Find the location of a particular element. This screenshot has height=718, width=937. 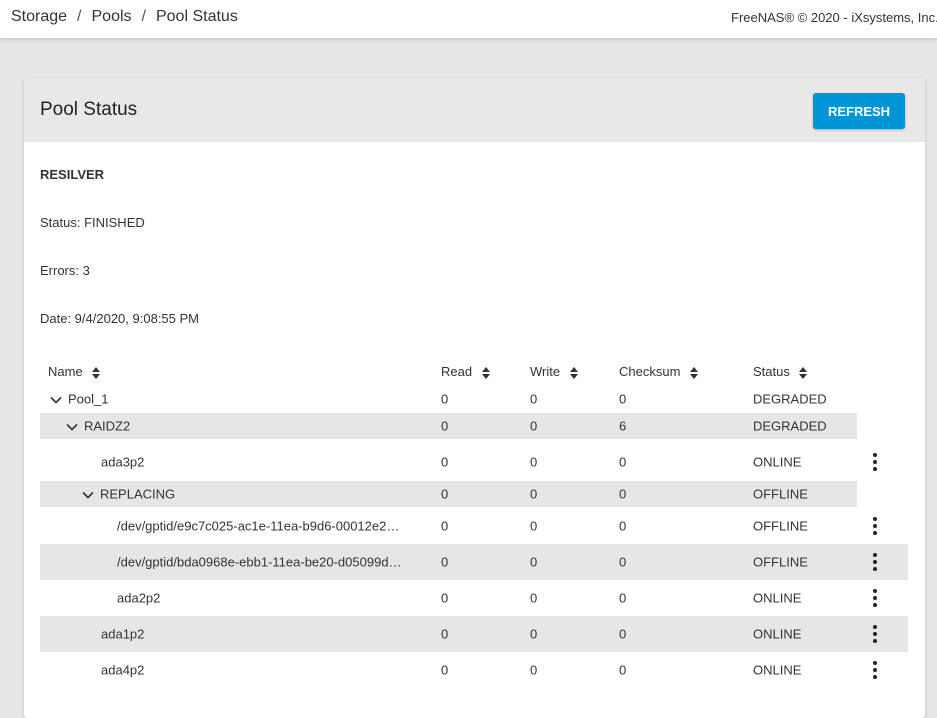

row-name: RAIDZ2 is located at coordinates (98, 426).